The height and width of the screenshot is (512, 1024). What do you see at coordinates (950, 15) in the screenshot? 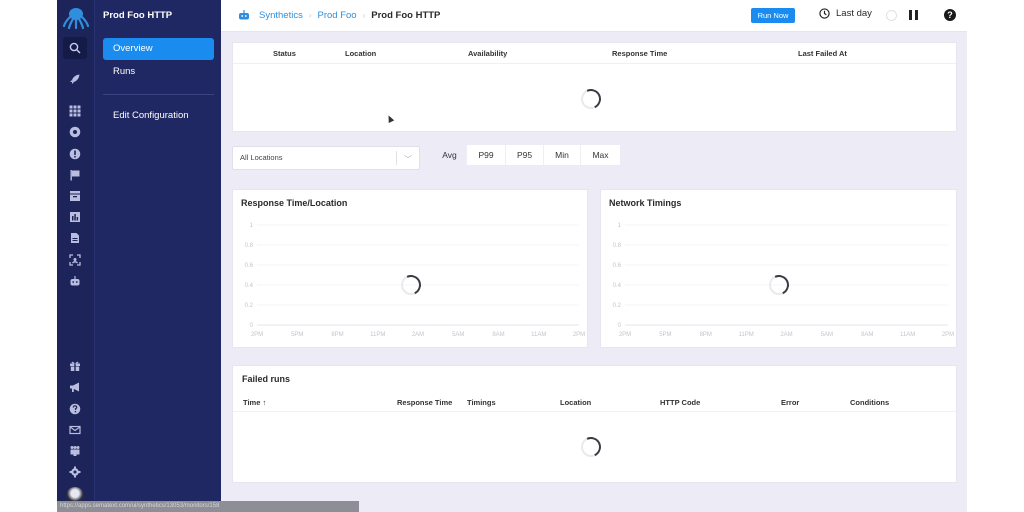
I see `help-icon: ?` at bounding box center [950, 15].